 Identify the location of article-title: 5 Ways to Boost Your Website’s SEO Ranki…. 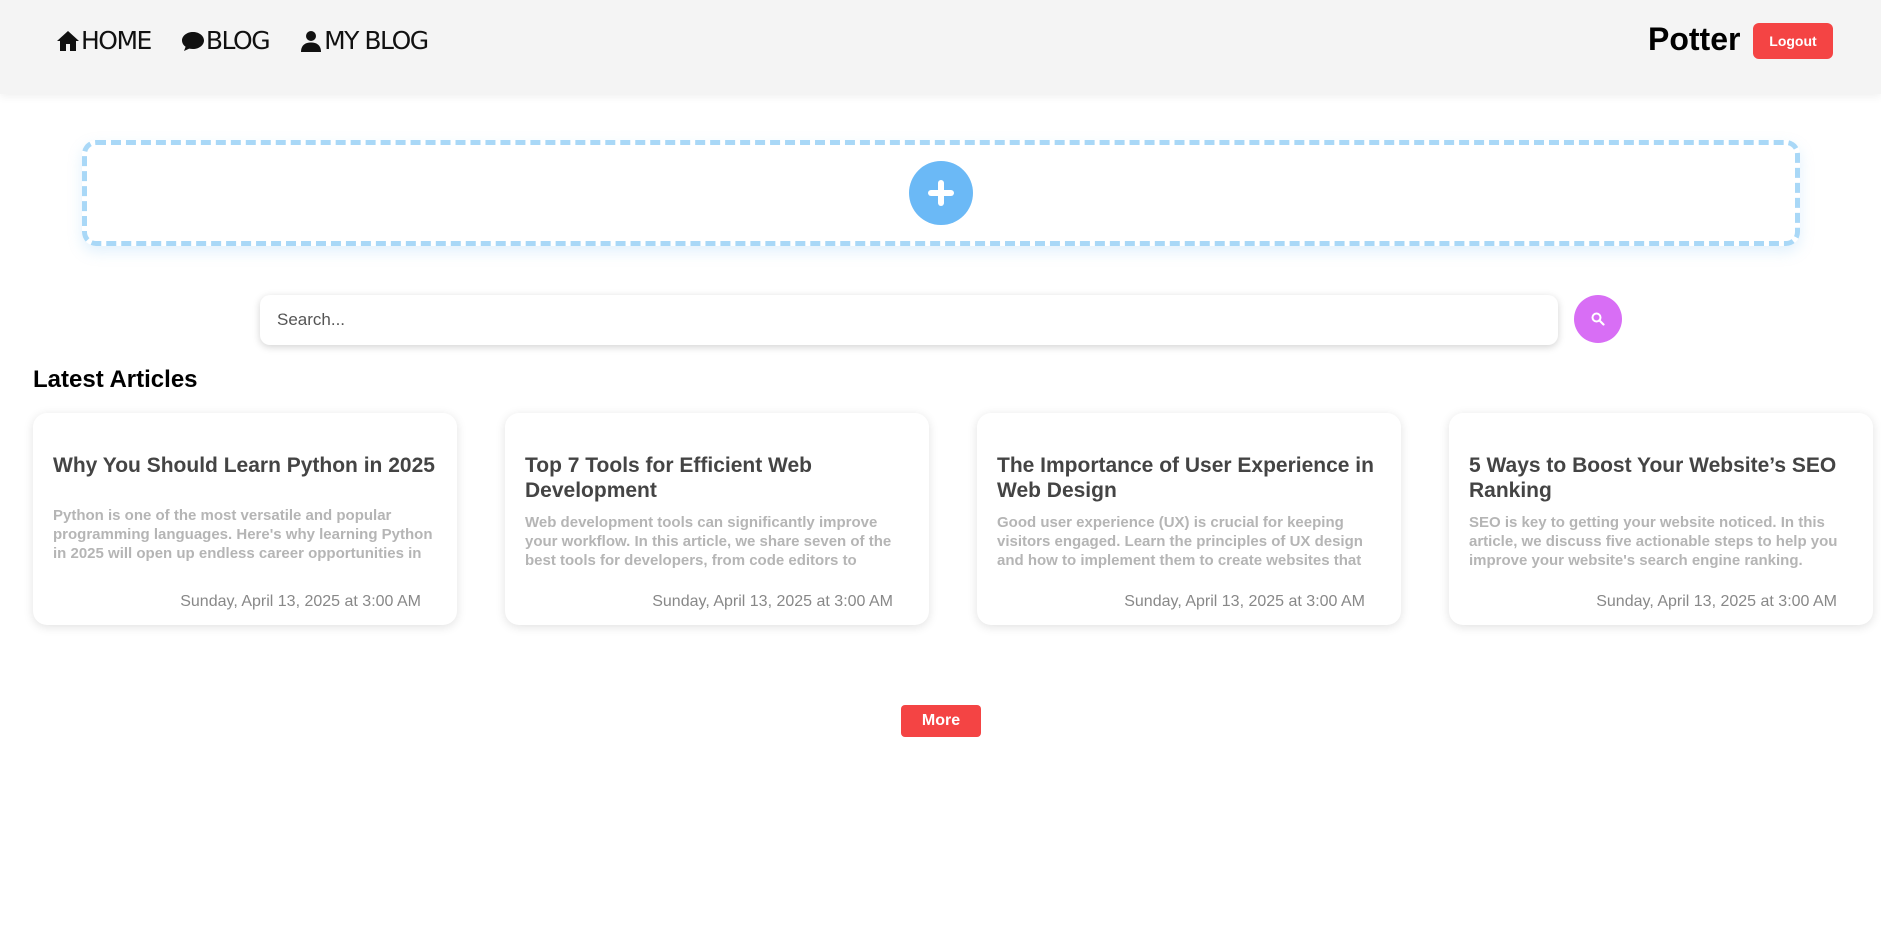
(1653, 478).